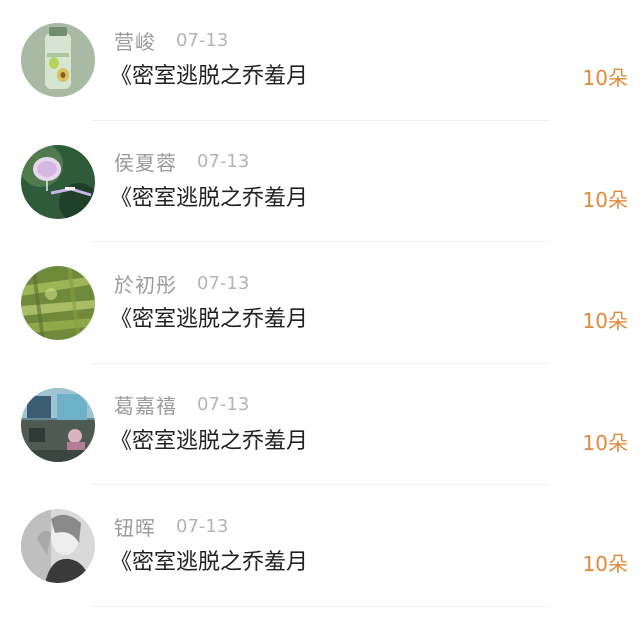 The image size is (640, 622). I want to click on bottle-avatar-icon, so click(58, 60).